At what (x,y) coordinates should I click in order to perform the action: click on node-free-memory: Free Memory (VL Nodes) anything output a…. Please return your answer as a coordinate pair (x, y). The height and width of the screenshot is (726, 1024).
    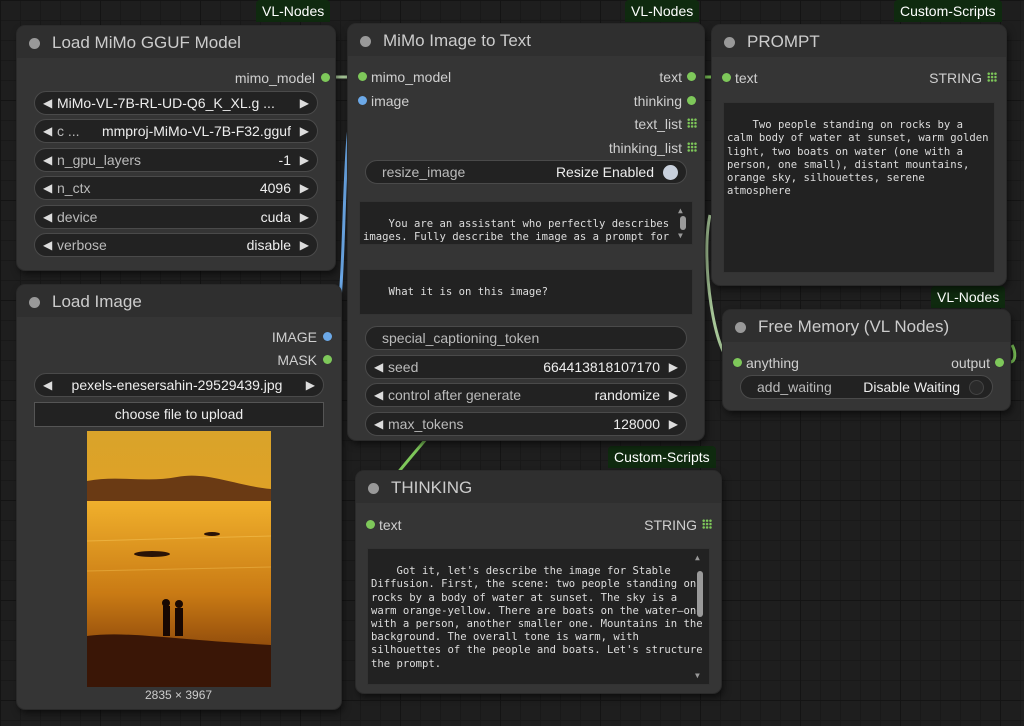
    Looking at the image, I should click on (866, 360).